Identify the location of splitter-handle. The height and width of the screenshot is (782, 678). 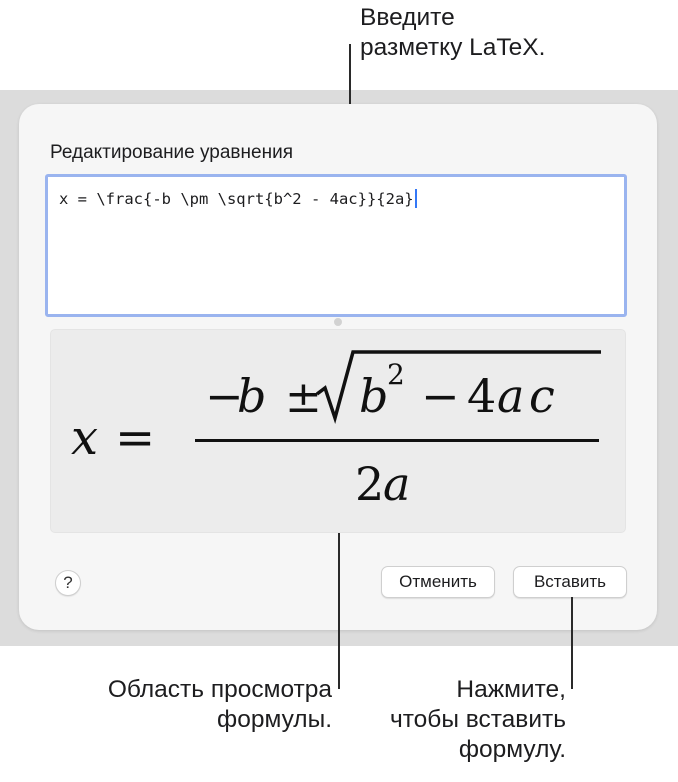
(338, 322).